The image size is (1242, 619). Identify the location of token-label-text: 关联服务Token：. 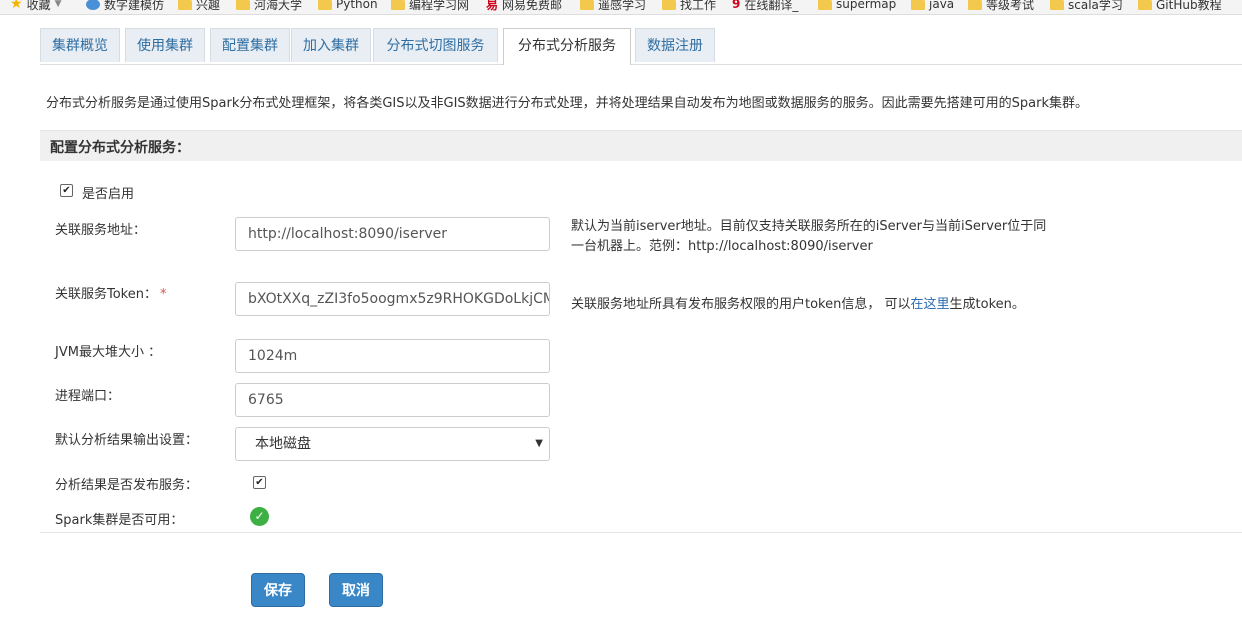
(106, 294).